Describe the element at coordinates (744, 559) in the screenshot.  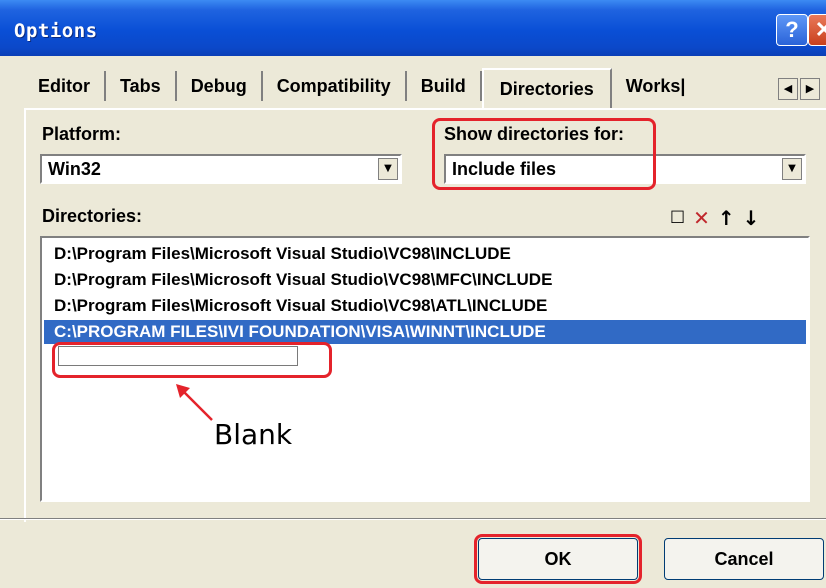
I see `cancel-button: Cancel` at that location.